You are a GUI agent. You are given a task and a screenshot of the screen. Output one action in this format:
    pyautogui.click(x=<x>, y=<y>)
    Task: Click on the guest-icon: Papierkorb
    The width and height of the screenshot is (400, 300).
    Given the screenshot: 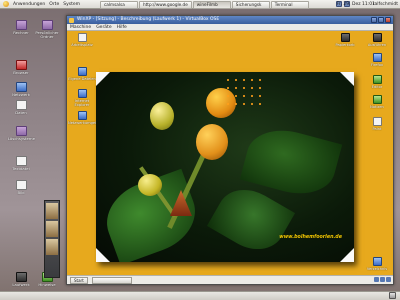 What is the action you would take?
    pyautogui.click(x=345, y=40)
    